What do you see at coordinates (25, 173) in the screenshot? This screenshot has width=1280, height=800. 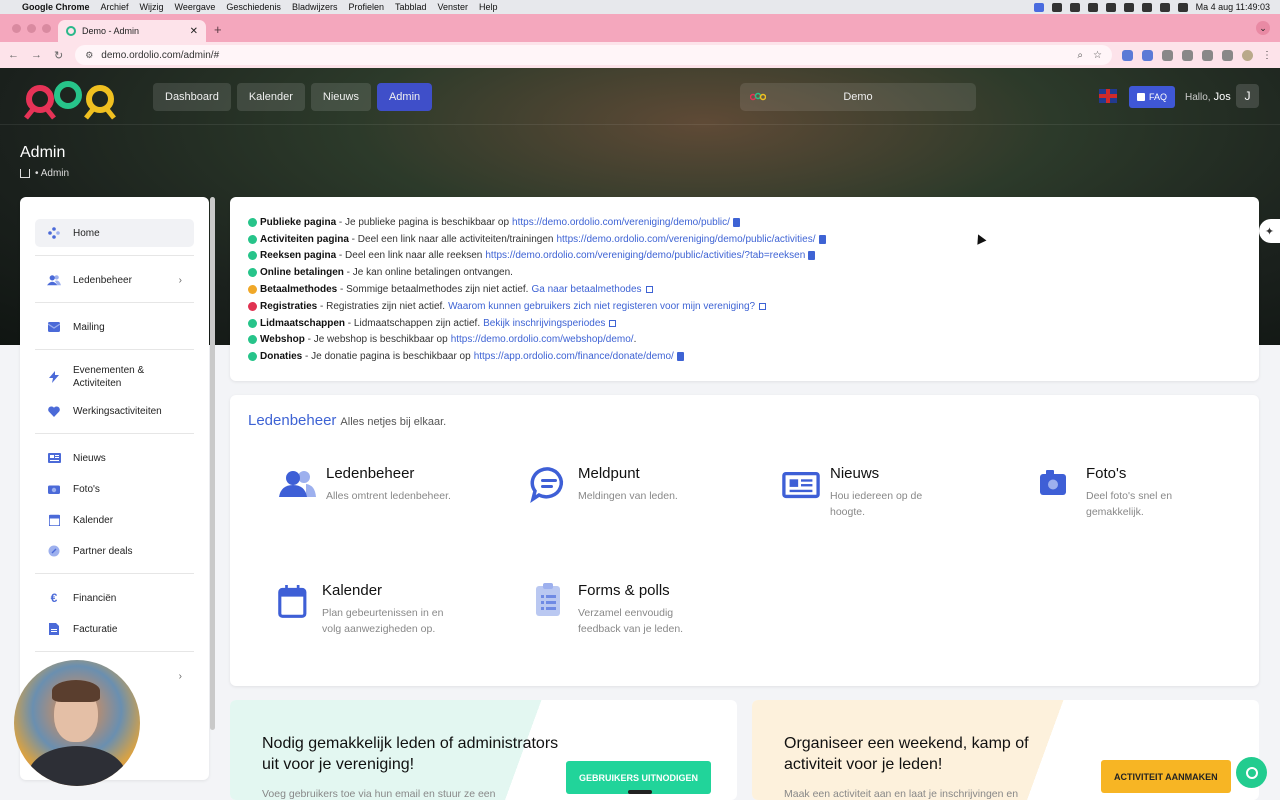 I see `home-icon` at bounding box center [25, 173].